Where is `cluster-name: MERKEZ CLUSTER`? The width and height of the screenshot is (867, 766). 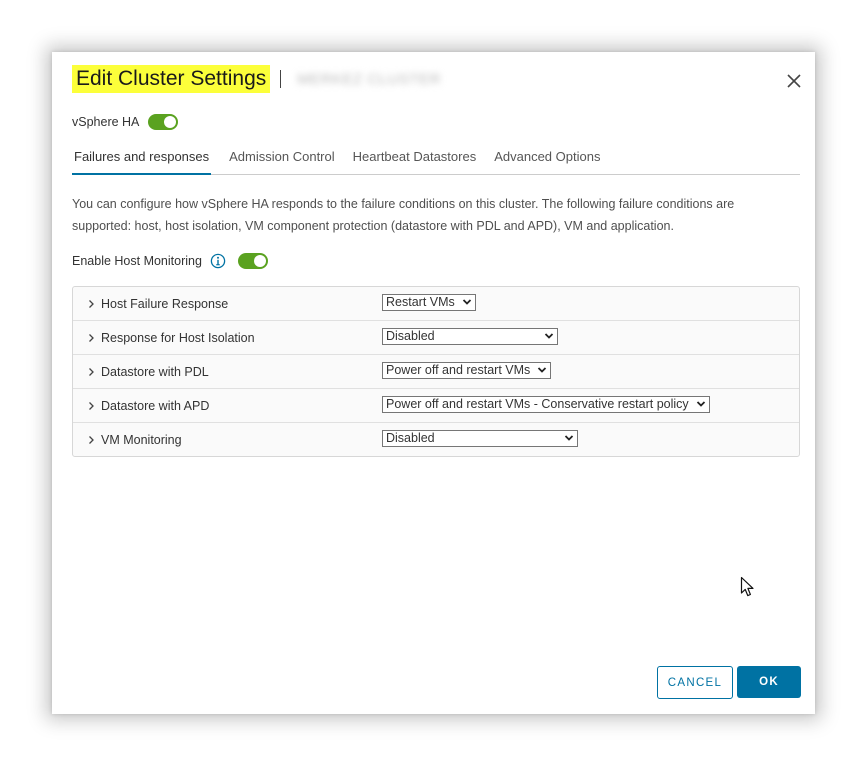 cluster-name: MERKEZ CLUSTER is located at coordinates (369, 79).